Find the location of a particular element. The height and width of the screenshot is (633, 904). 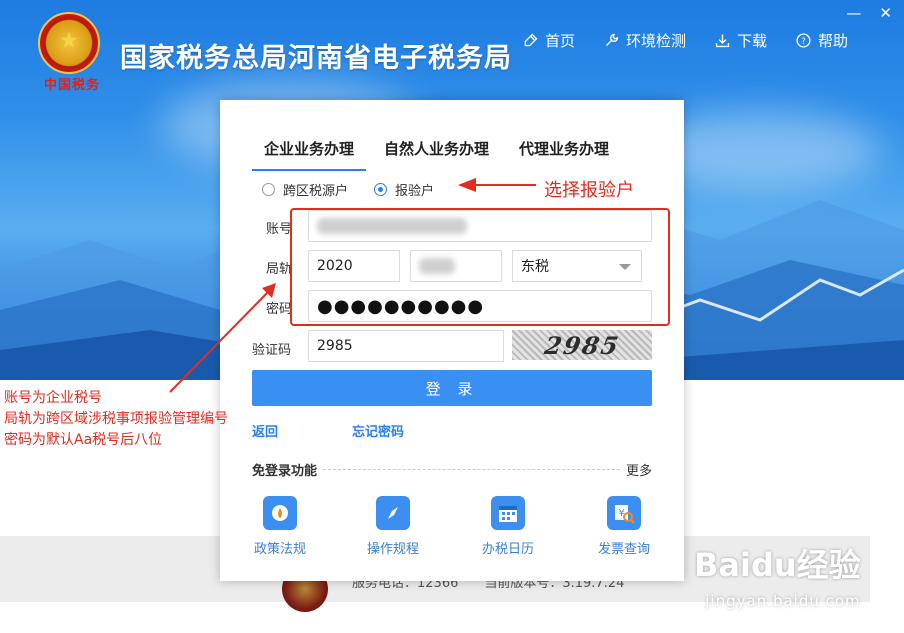

star-icon: ★ is located at coordinates (69, 41).